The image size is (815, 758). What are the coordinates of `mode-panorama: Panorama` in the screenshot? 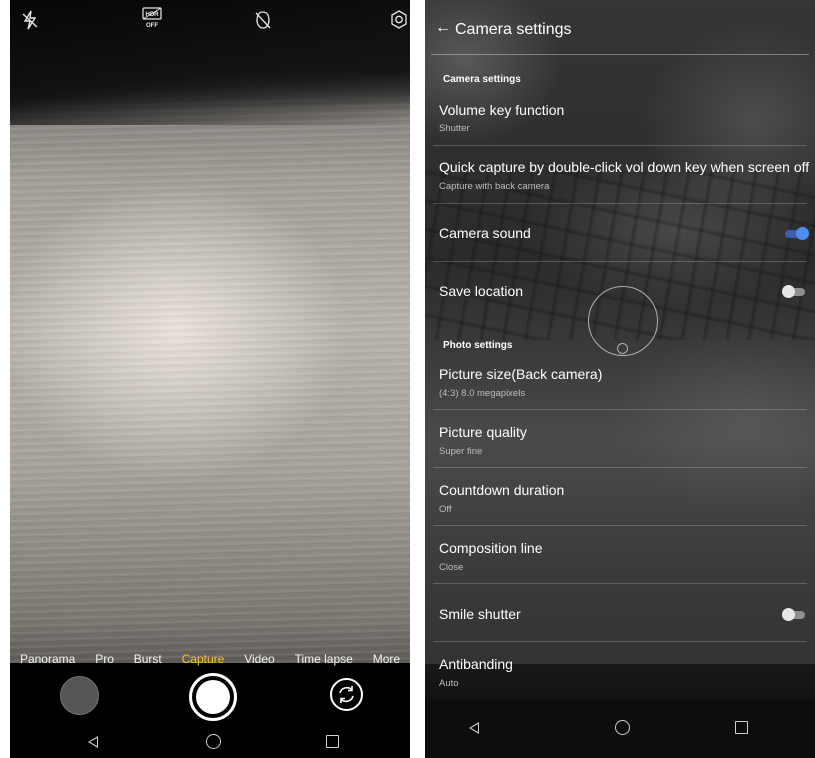 It's located at (47, 659).